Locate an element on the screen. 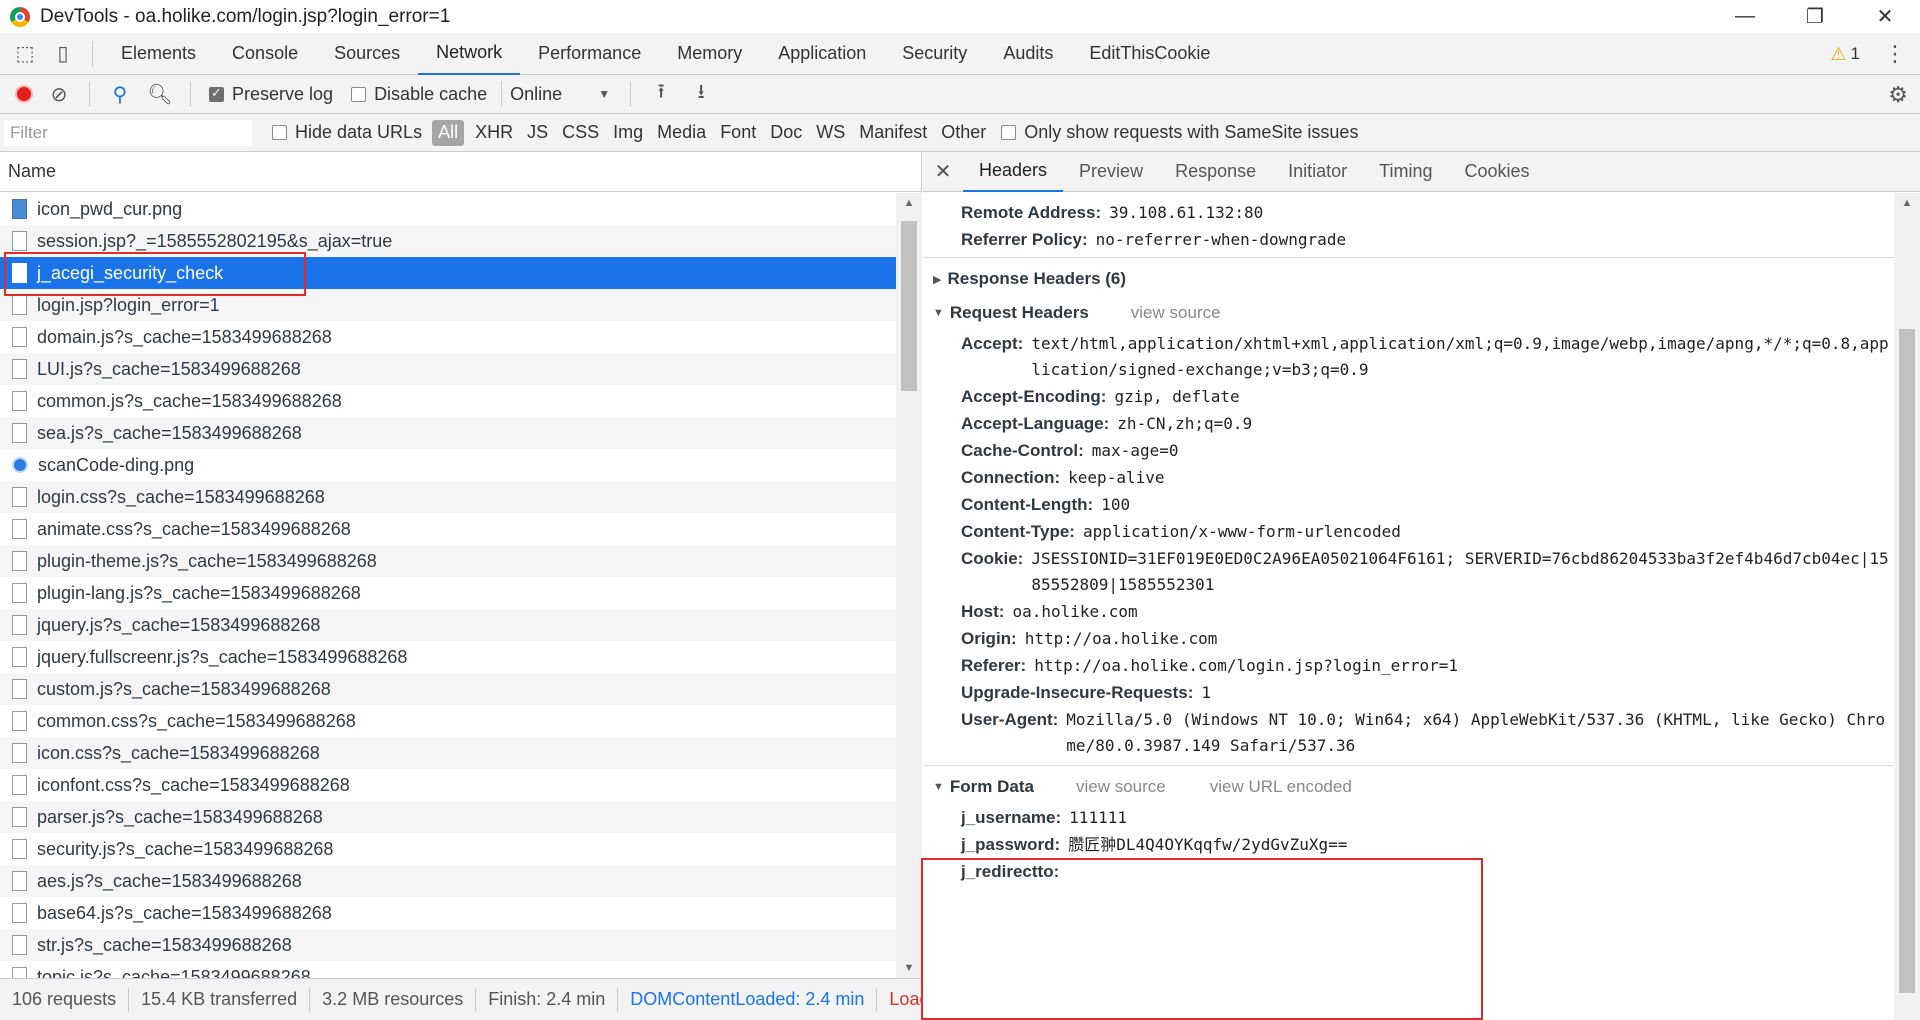 The width and height of the screenshot is (1920, 1020). request-row: icon.css?s_cache=1583499688268 is located at coordinates (448, 753).